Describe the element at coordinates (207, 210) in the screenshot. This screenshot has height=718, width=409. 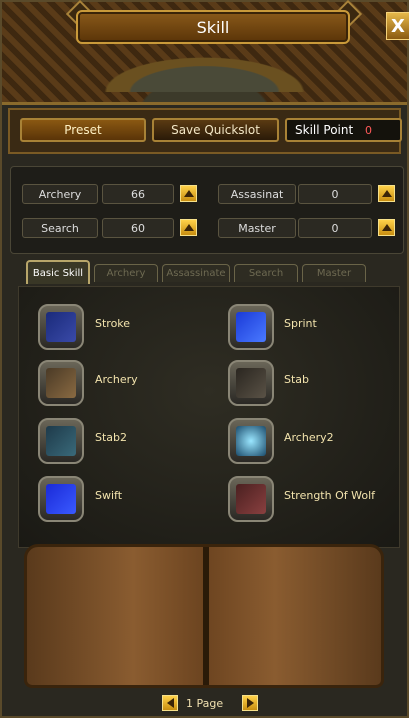
I see `stats-panel` at that location.